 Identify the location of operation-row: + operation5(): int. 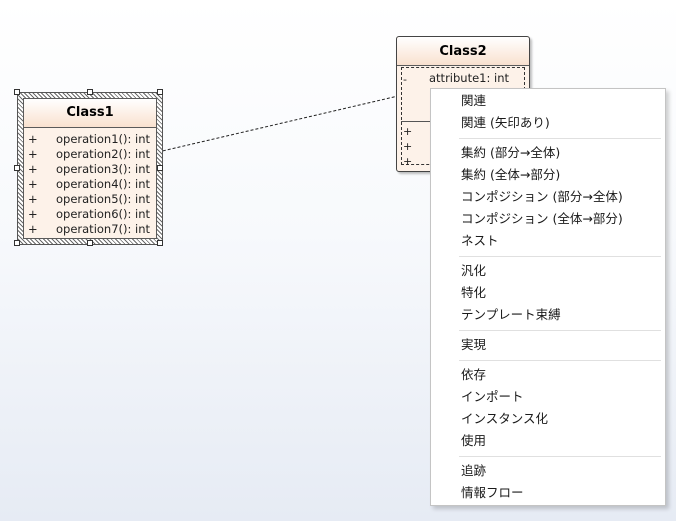
(90, 199).